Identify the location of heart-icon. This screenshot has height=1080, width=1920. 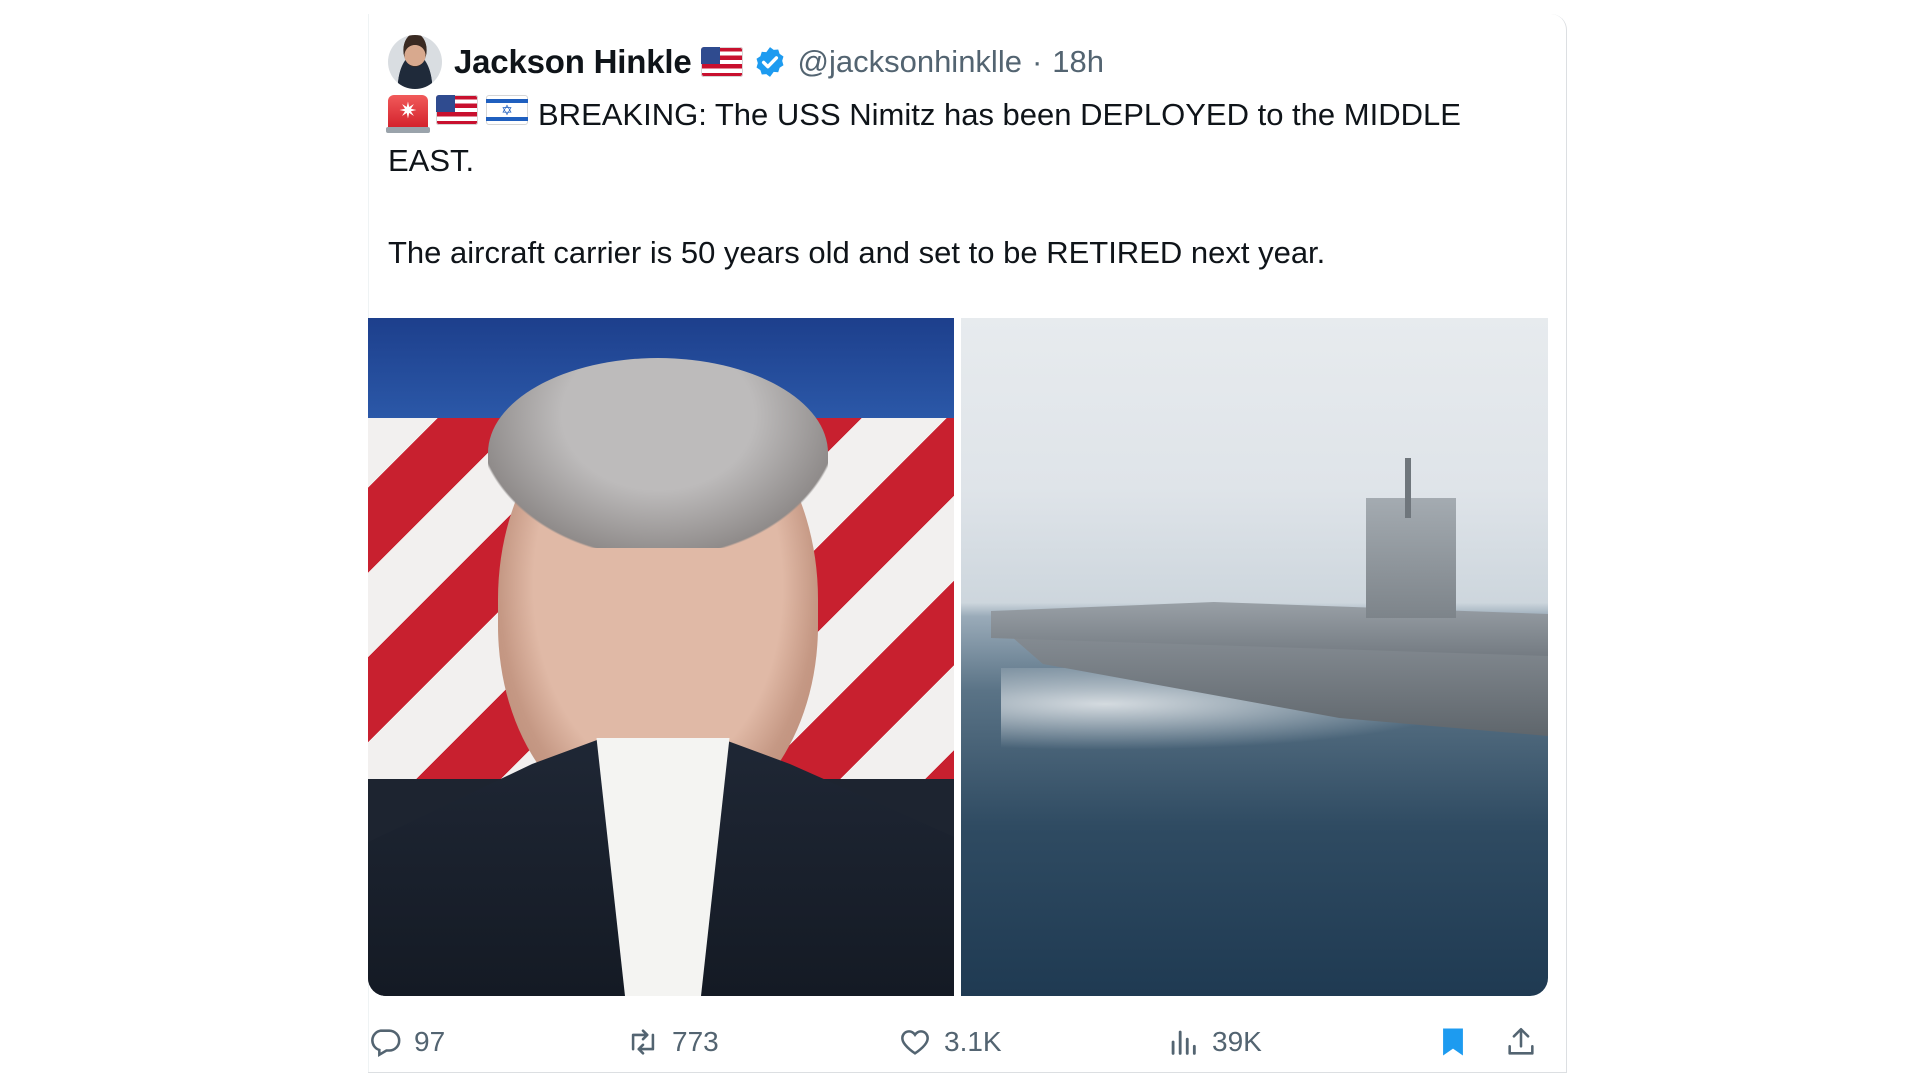
(915, 1042).